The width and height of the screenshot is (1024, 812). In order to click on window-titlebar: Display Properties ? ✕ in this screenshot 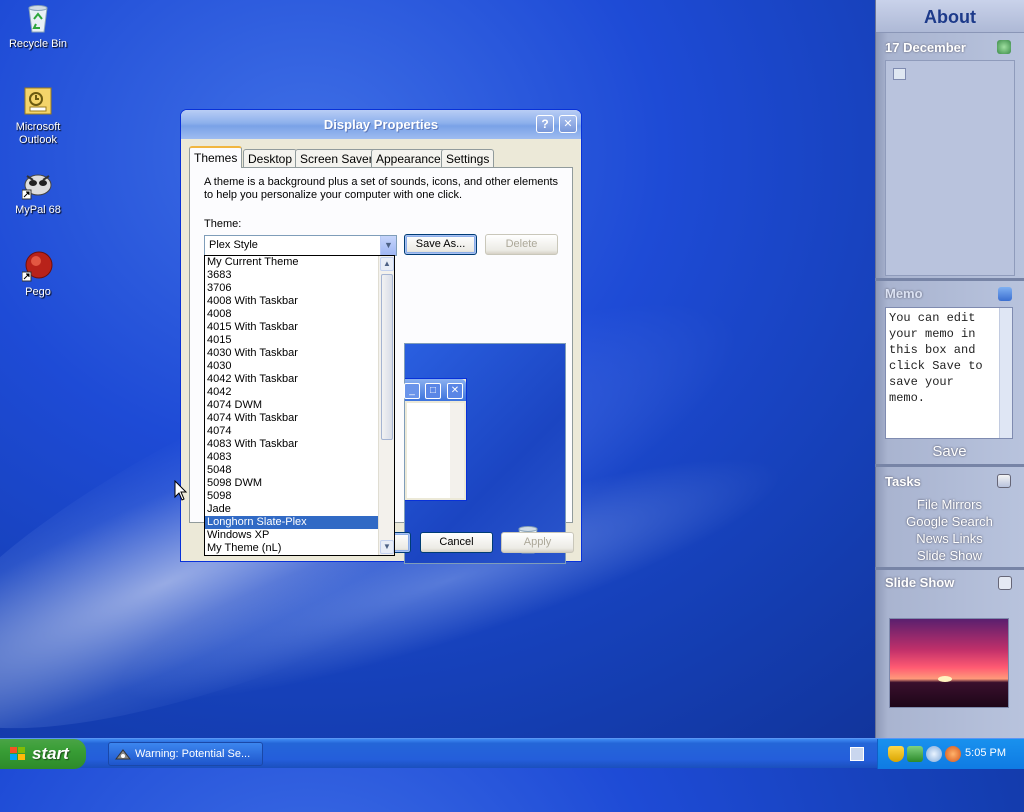, I will do `click(381, 124)`.